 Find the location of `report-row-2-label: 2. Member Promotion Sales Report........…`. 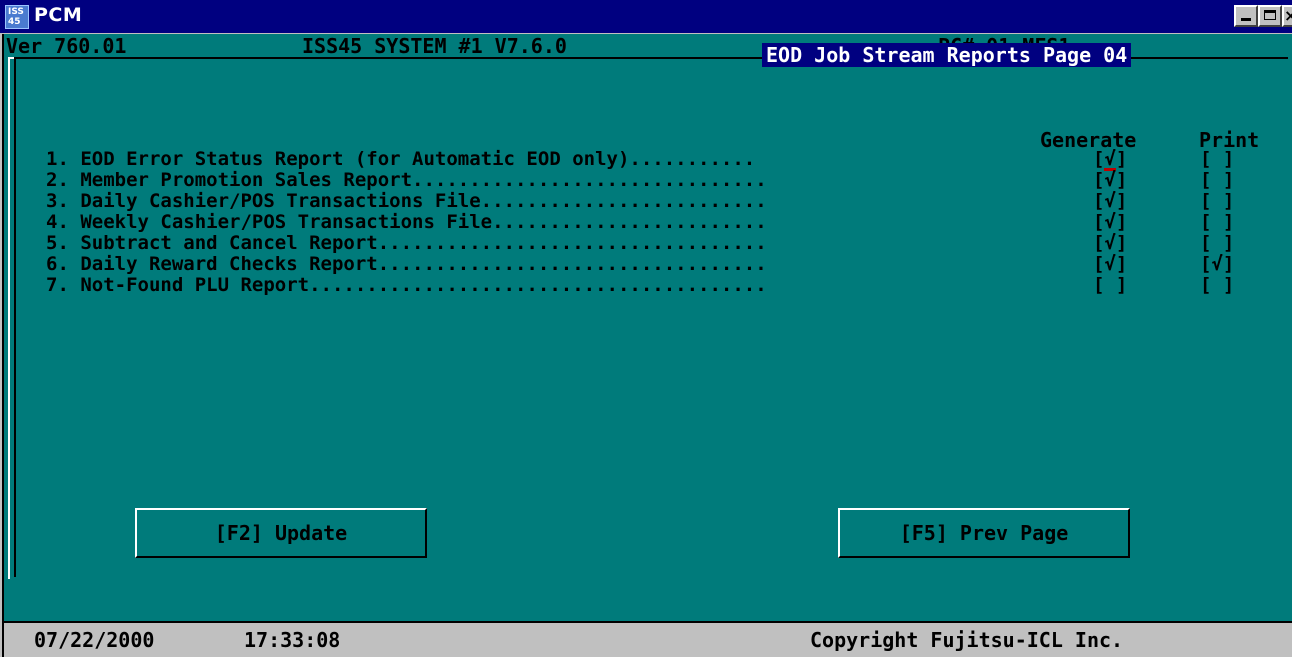

report-row-2-label: 2. Member Promotion Sales Report........… is located at coordinates (406, 180).